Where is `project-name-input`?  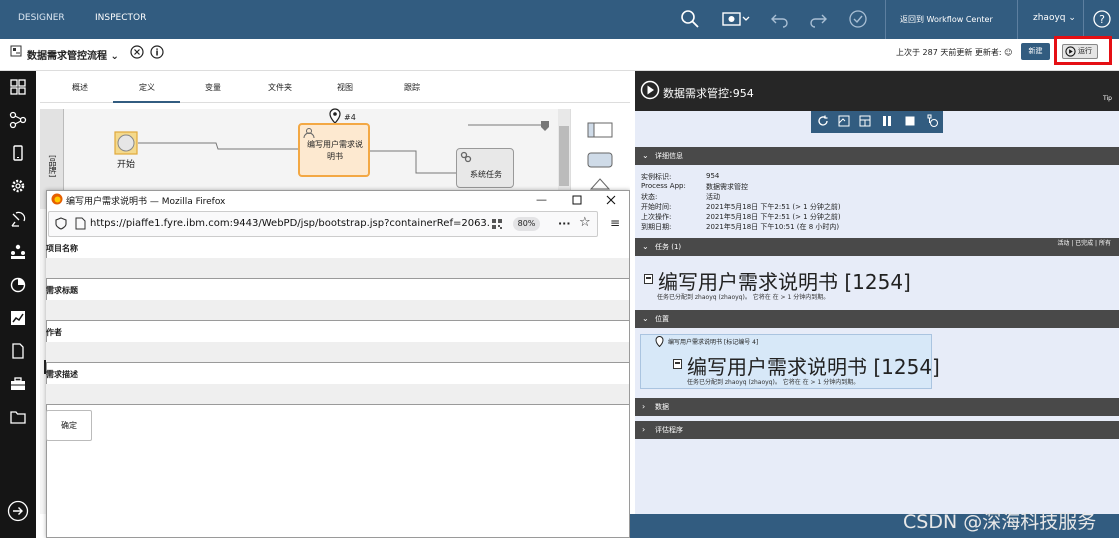
project-name-input is located at coordinates (337, 268).